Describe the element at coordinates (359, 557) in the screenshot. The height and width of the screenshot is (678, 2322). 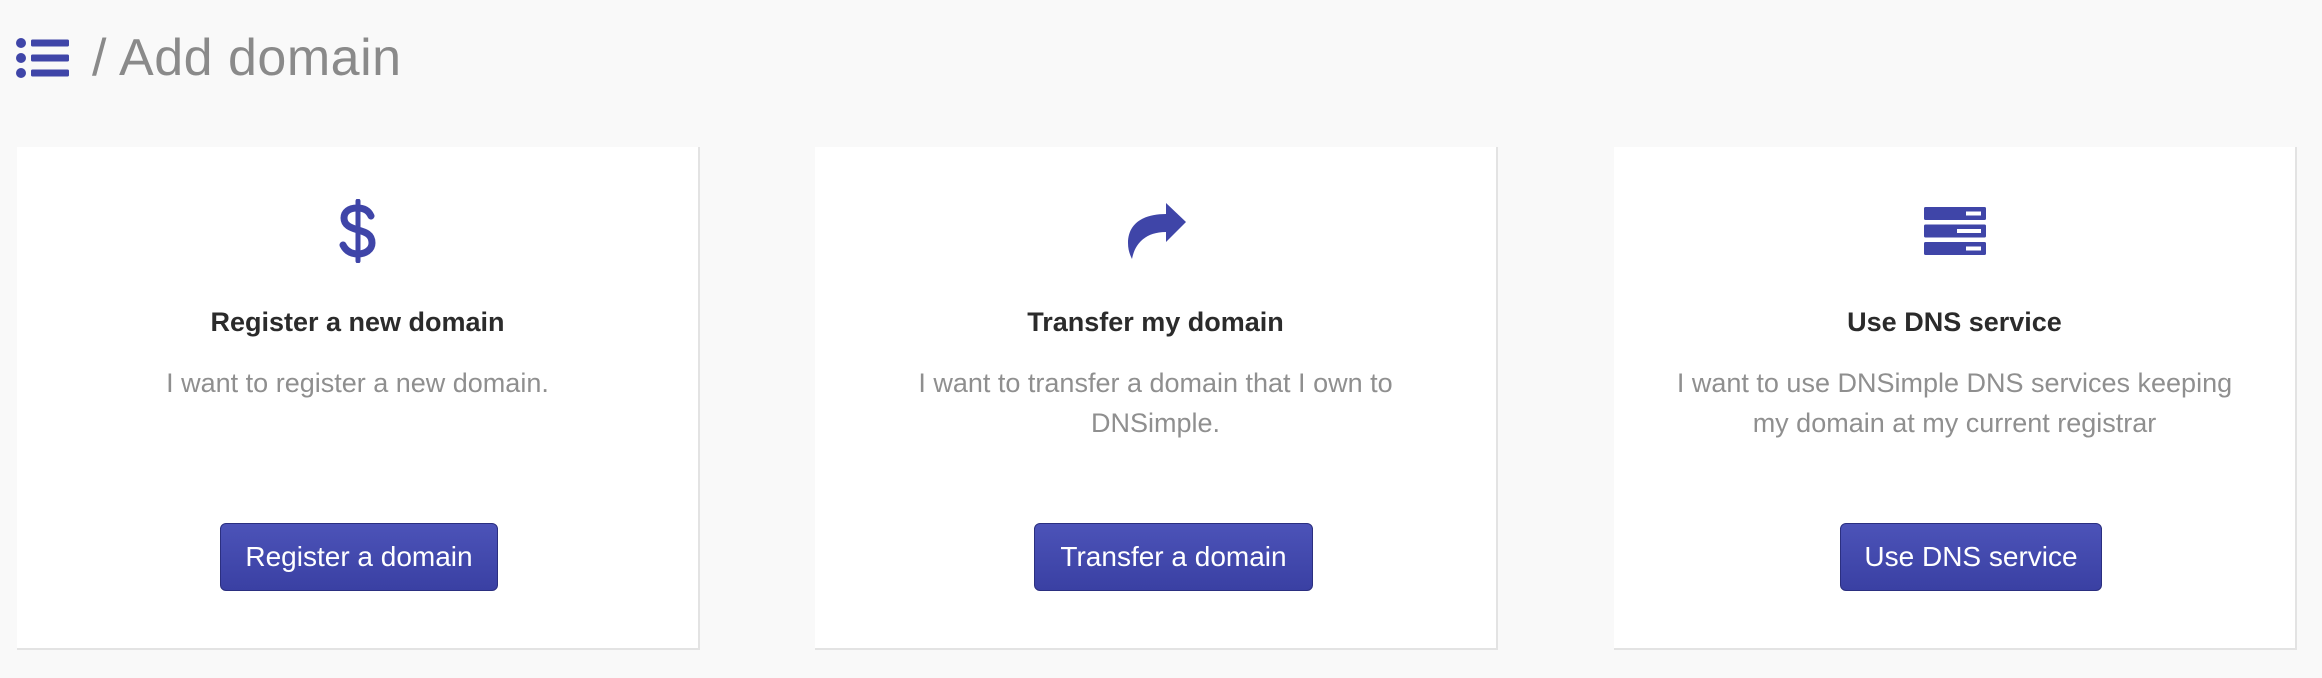
I see `register-domain-button: Register a domain` at that location.